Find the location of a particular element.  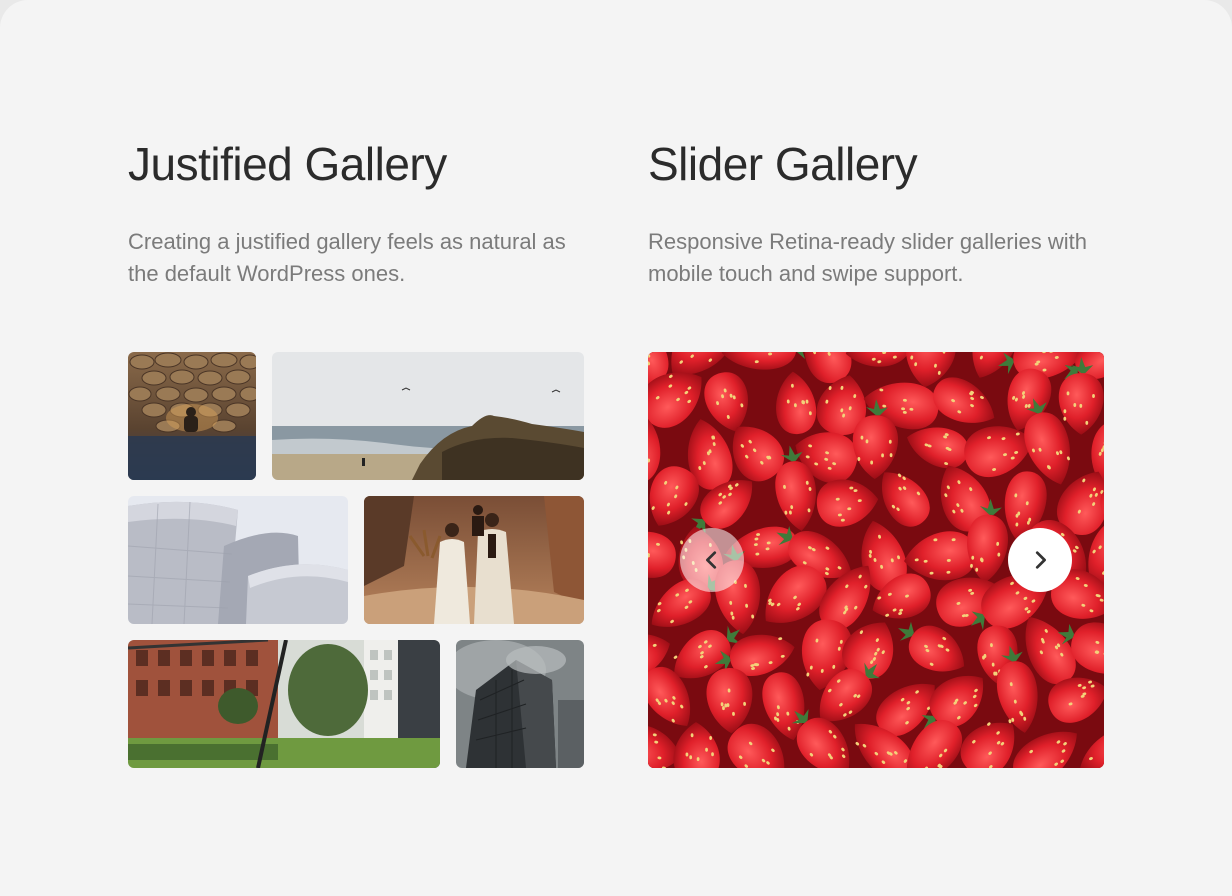

slider-prev-button is located at coordinates (712, 560).